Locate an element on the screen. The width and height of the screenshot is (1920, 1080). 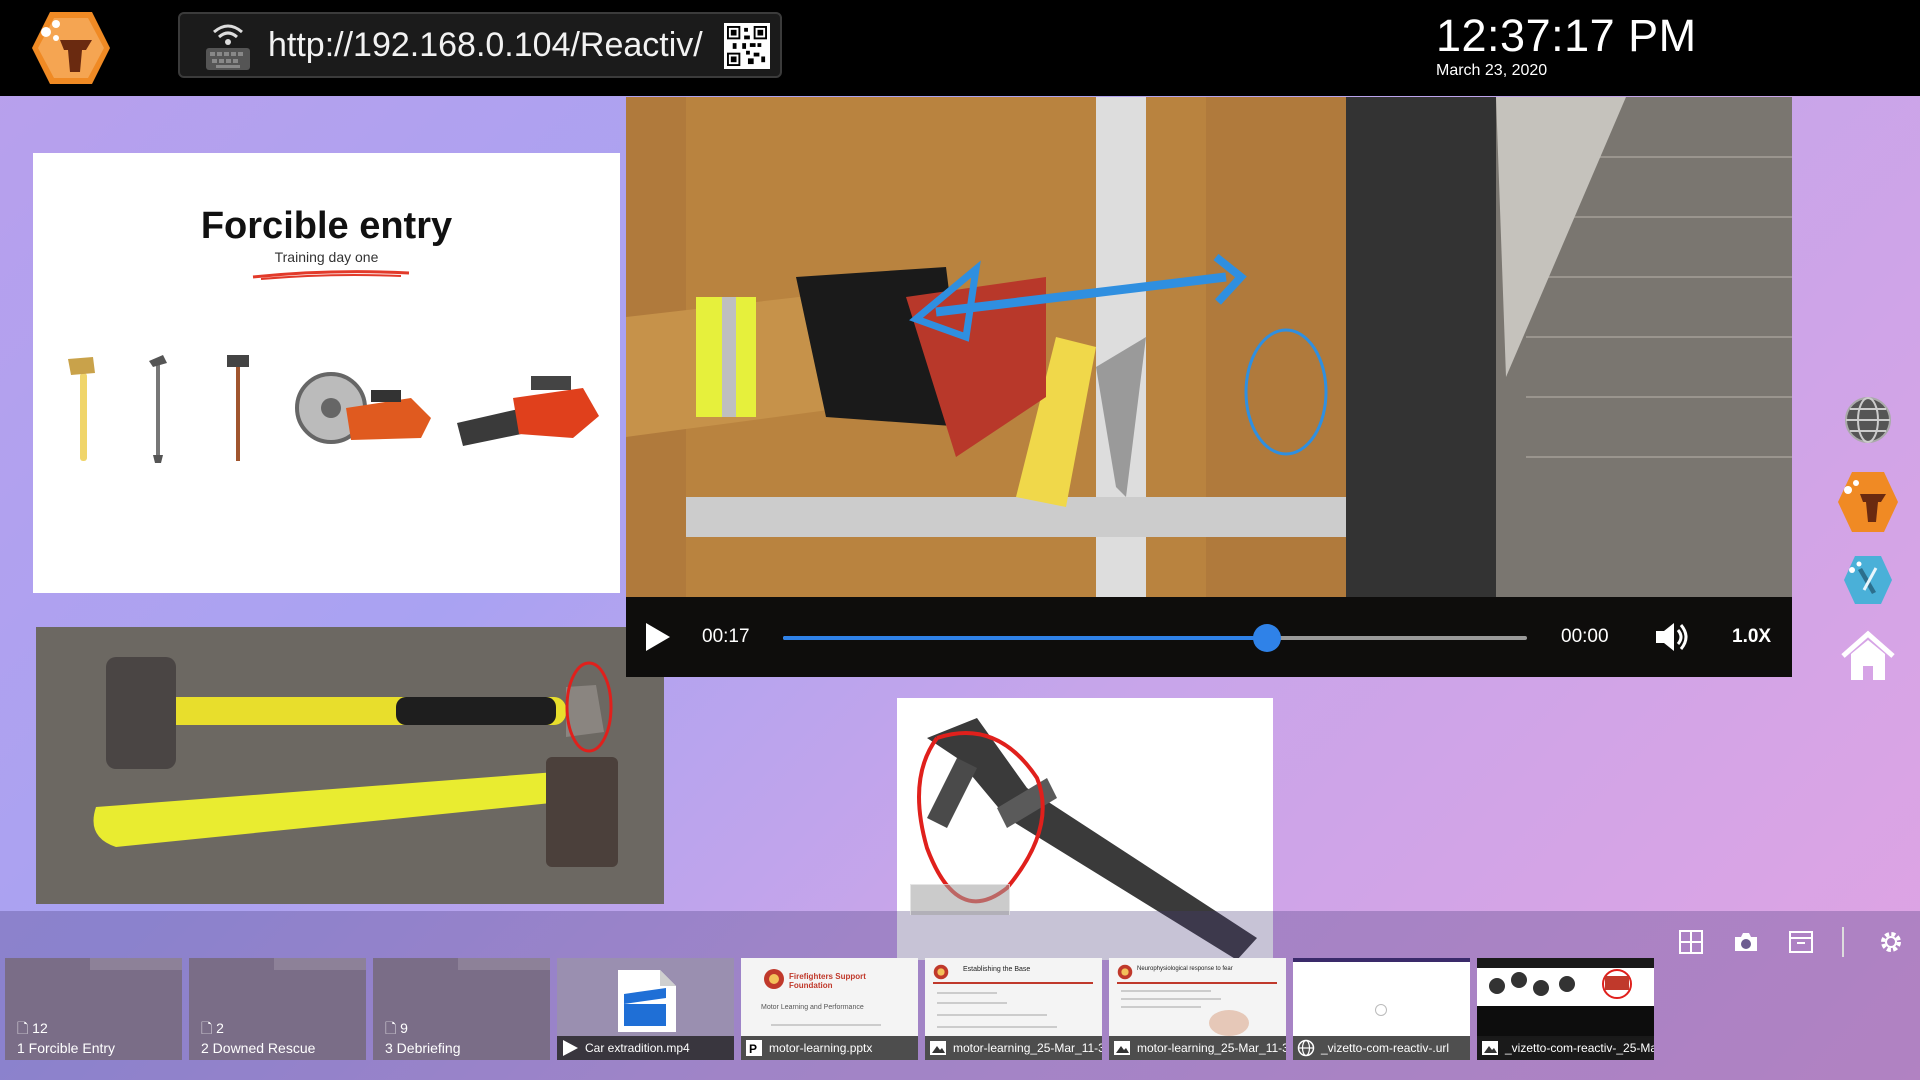
toolbar-divider is located at coordinates (1843, 942).